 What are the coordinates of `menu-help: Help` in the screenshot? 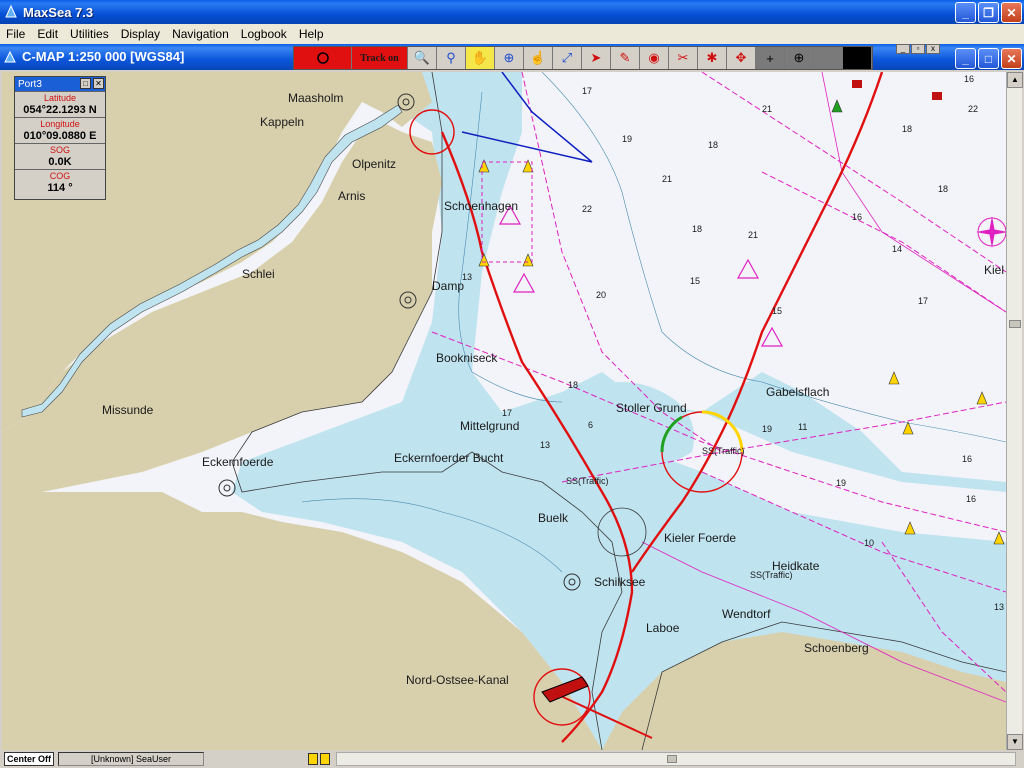 It's located at (311, 34).